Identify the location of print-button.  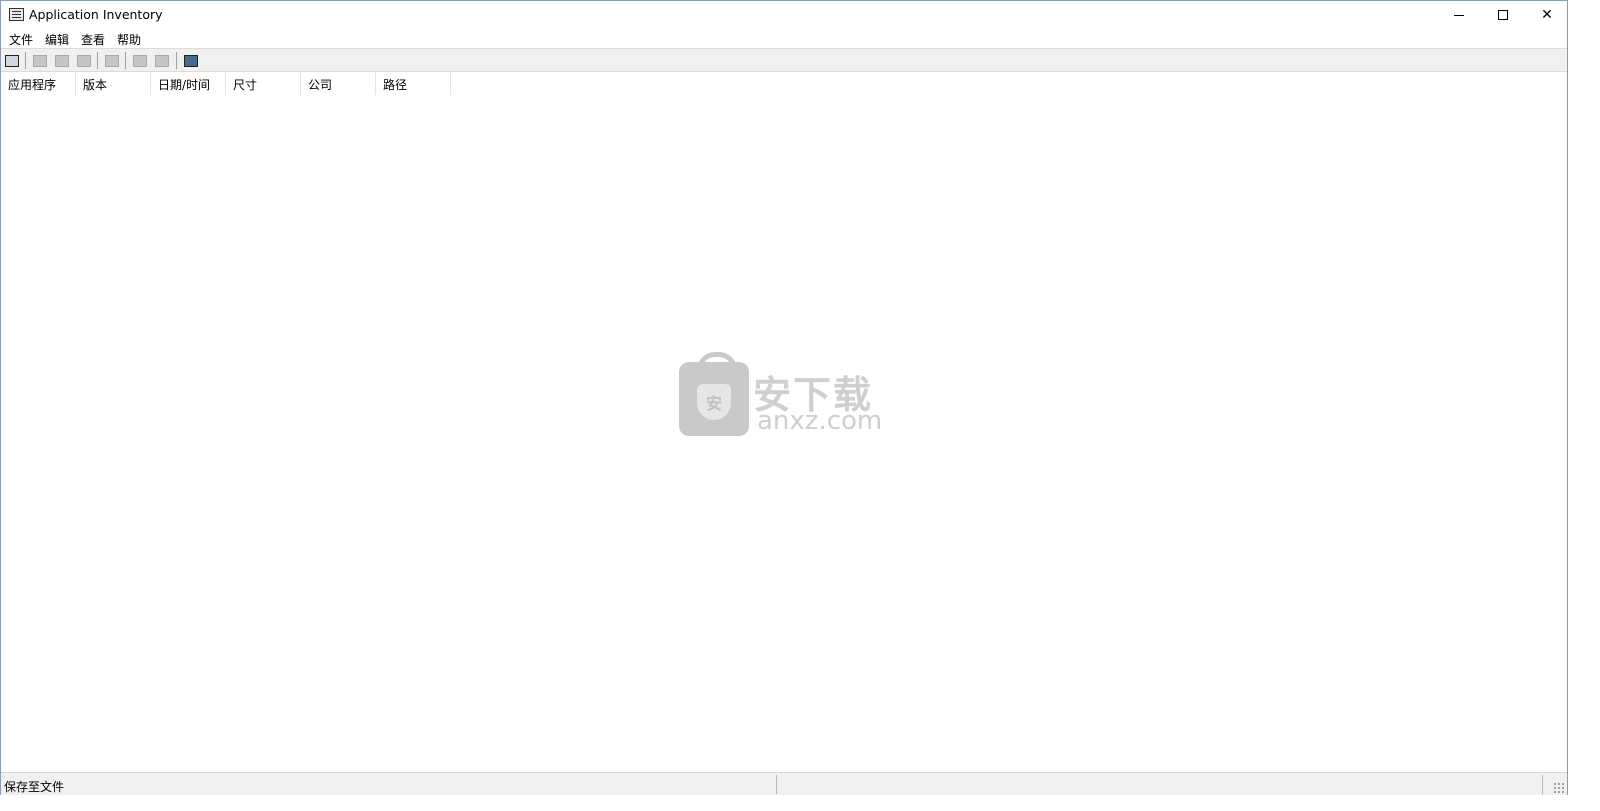
(140, 60).